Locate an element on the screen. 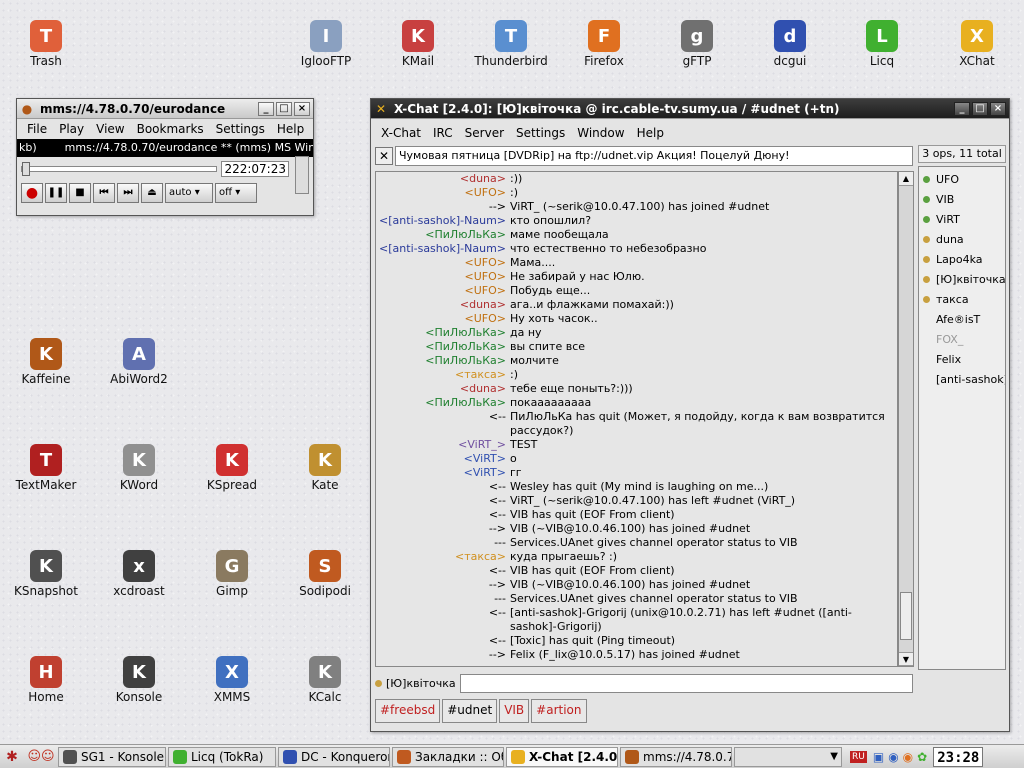 This screenshot has width=1024, height=768. desktop-icon-gftp: g gFTP is located at coordinates (697, 44).